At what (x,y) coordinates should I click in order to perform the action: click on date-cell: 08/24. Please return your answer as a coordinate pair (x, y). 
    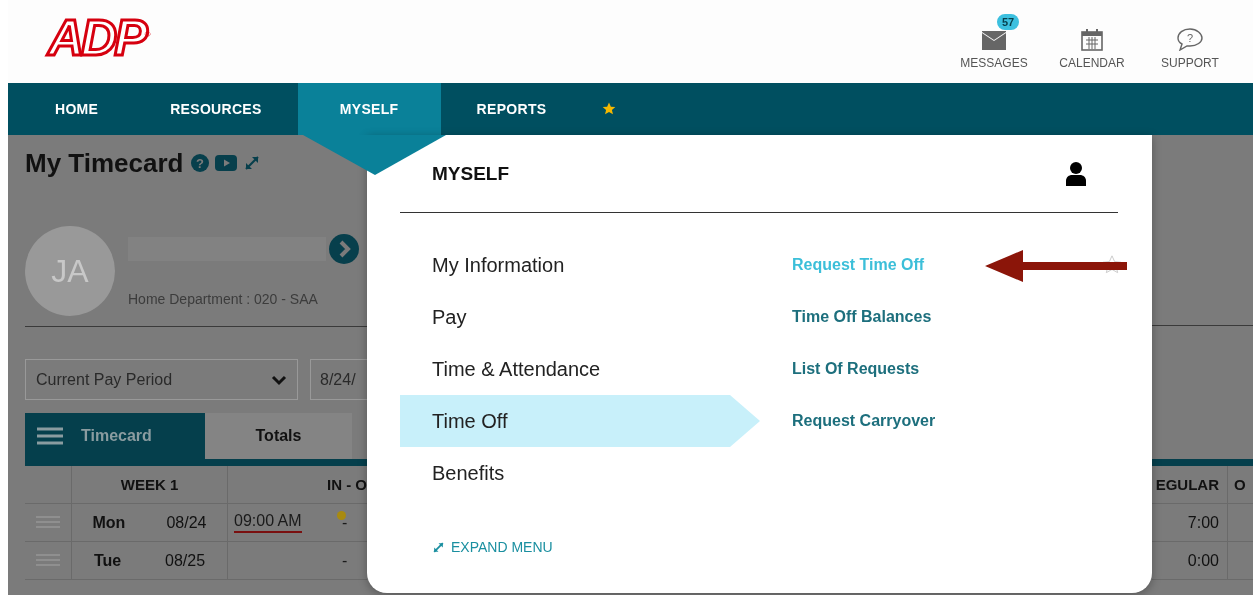
    Looking at the image, I should click on (186, 522).